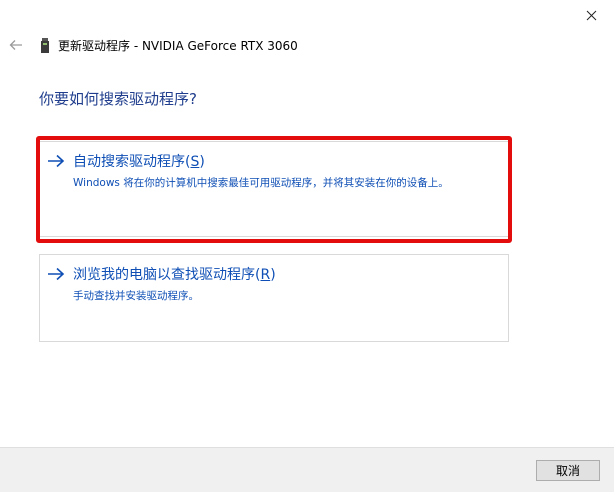  I want to click on option-auto-search-title: 自动搜索驱动程序(S), so click(139, 162).